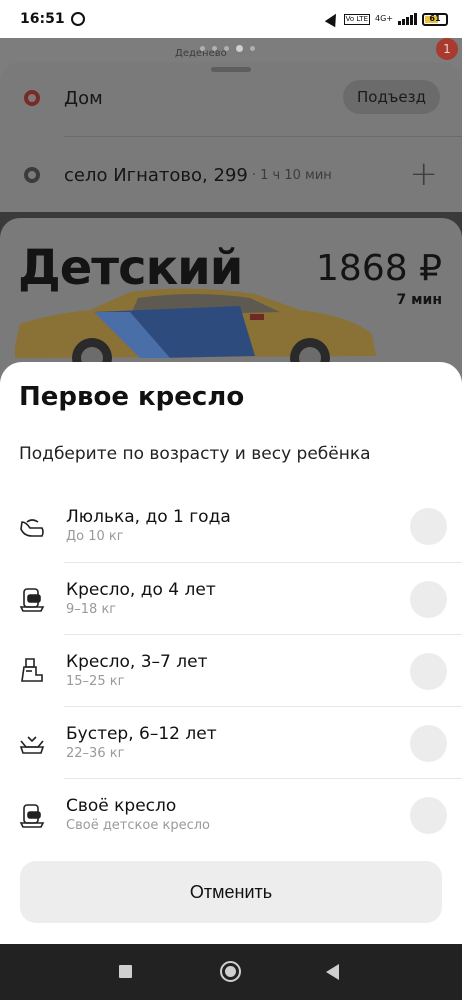 This screenshot has width=462, height=1000. Describe the element at coordinates (148, 517) in the screenshot. I see `option-label: Люлька, до 1 года` at that location.